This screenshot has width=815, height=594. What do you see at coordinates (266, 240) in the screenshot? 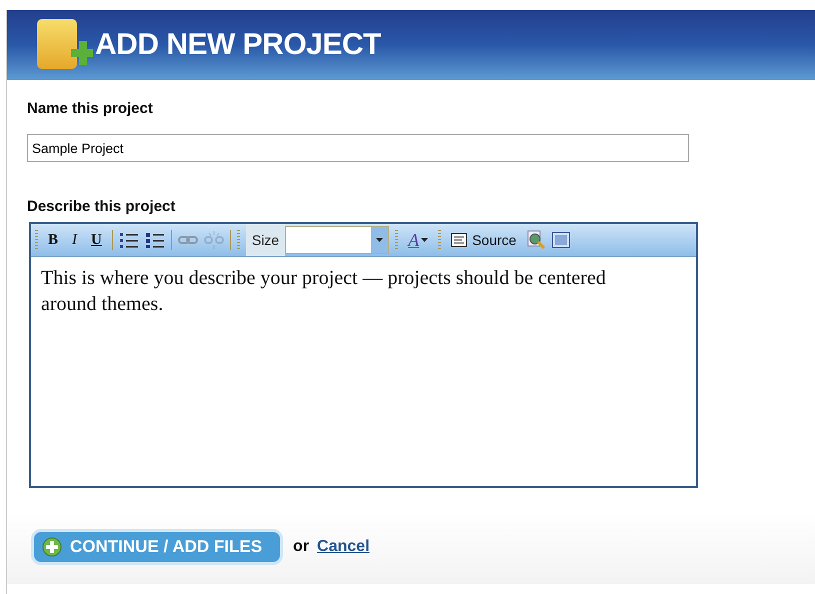
I see `size-label: Size` at bounding box center [266, 240].